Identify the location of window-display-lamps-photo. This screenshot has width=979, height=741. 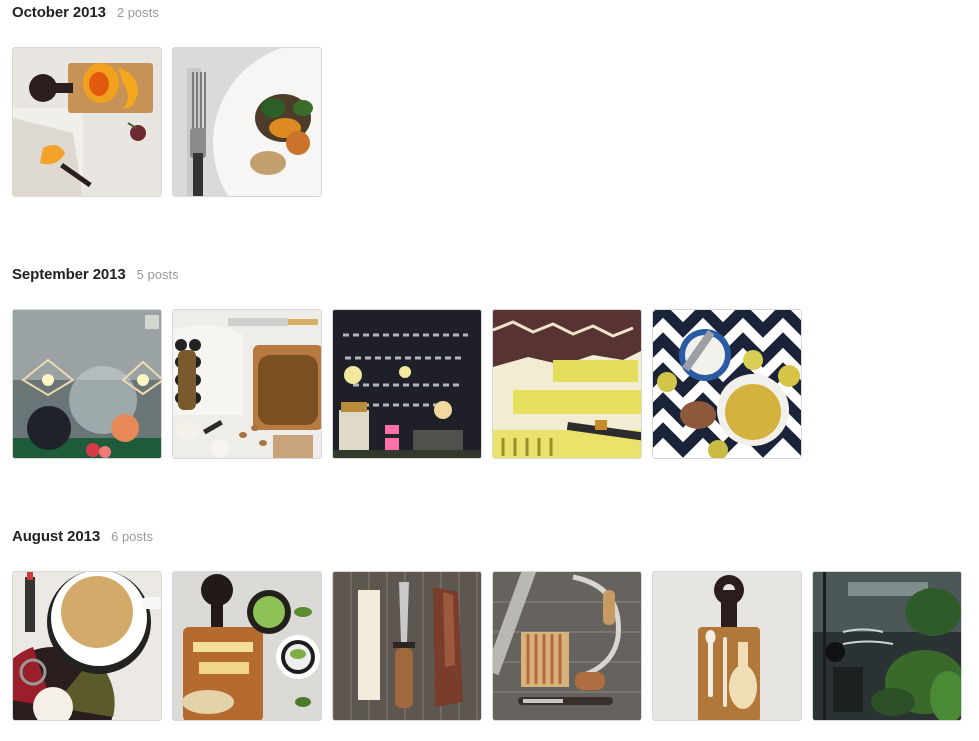
(87, 384).